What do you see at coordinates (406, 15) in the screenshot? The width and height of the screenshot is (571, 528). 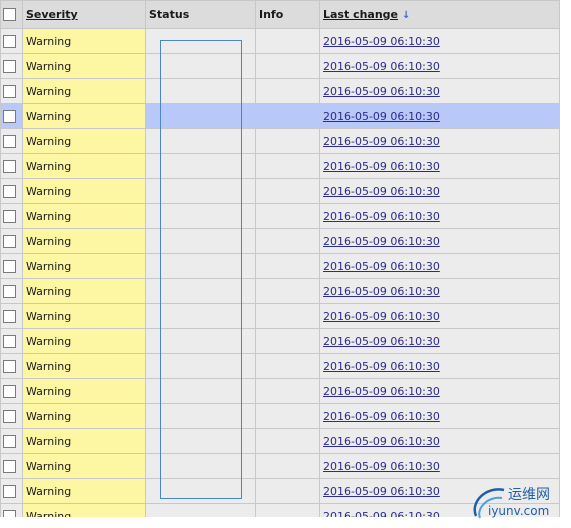 I see `sort-descending-icon: ↓` at bounding box center [406, 15].